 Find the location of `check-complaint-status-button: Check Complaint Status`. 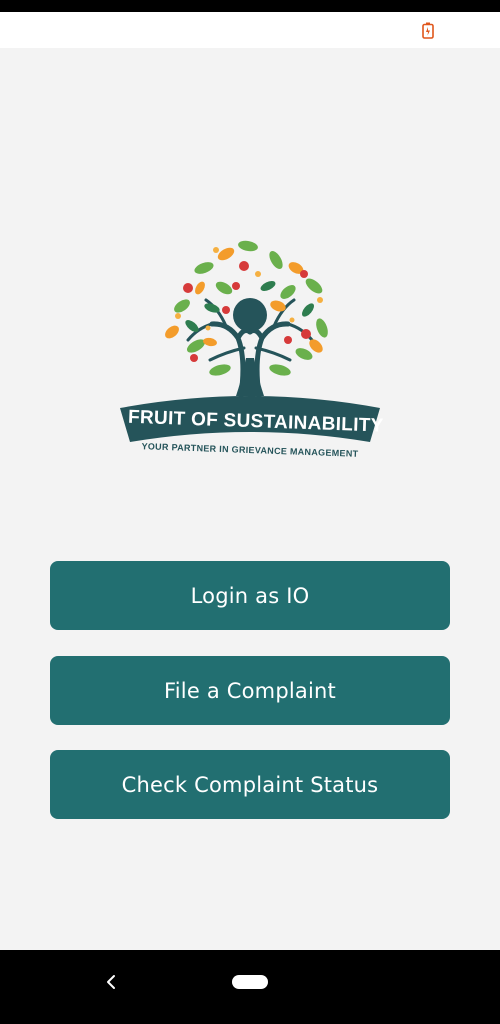

check-complaint-status-button: Check Complaint Status is located at coordinates (250, 784).